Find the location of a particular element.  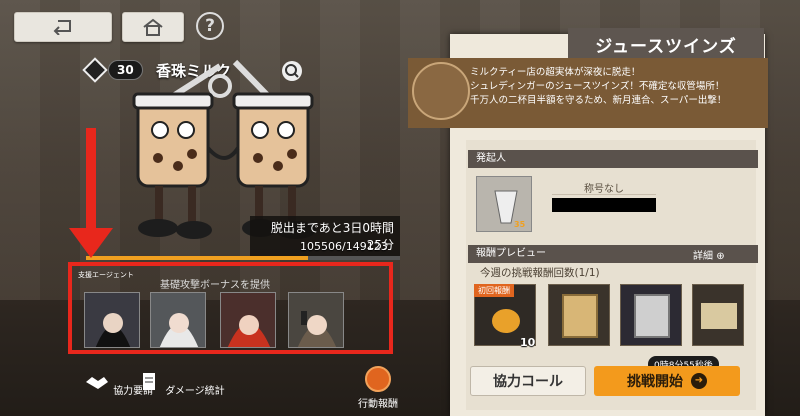

redacted-name is located at coordinates (604, 205).